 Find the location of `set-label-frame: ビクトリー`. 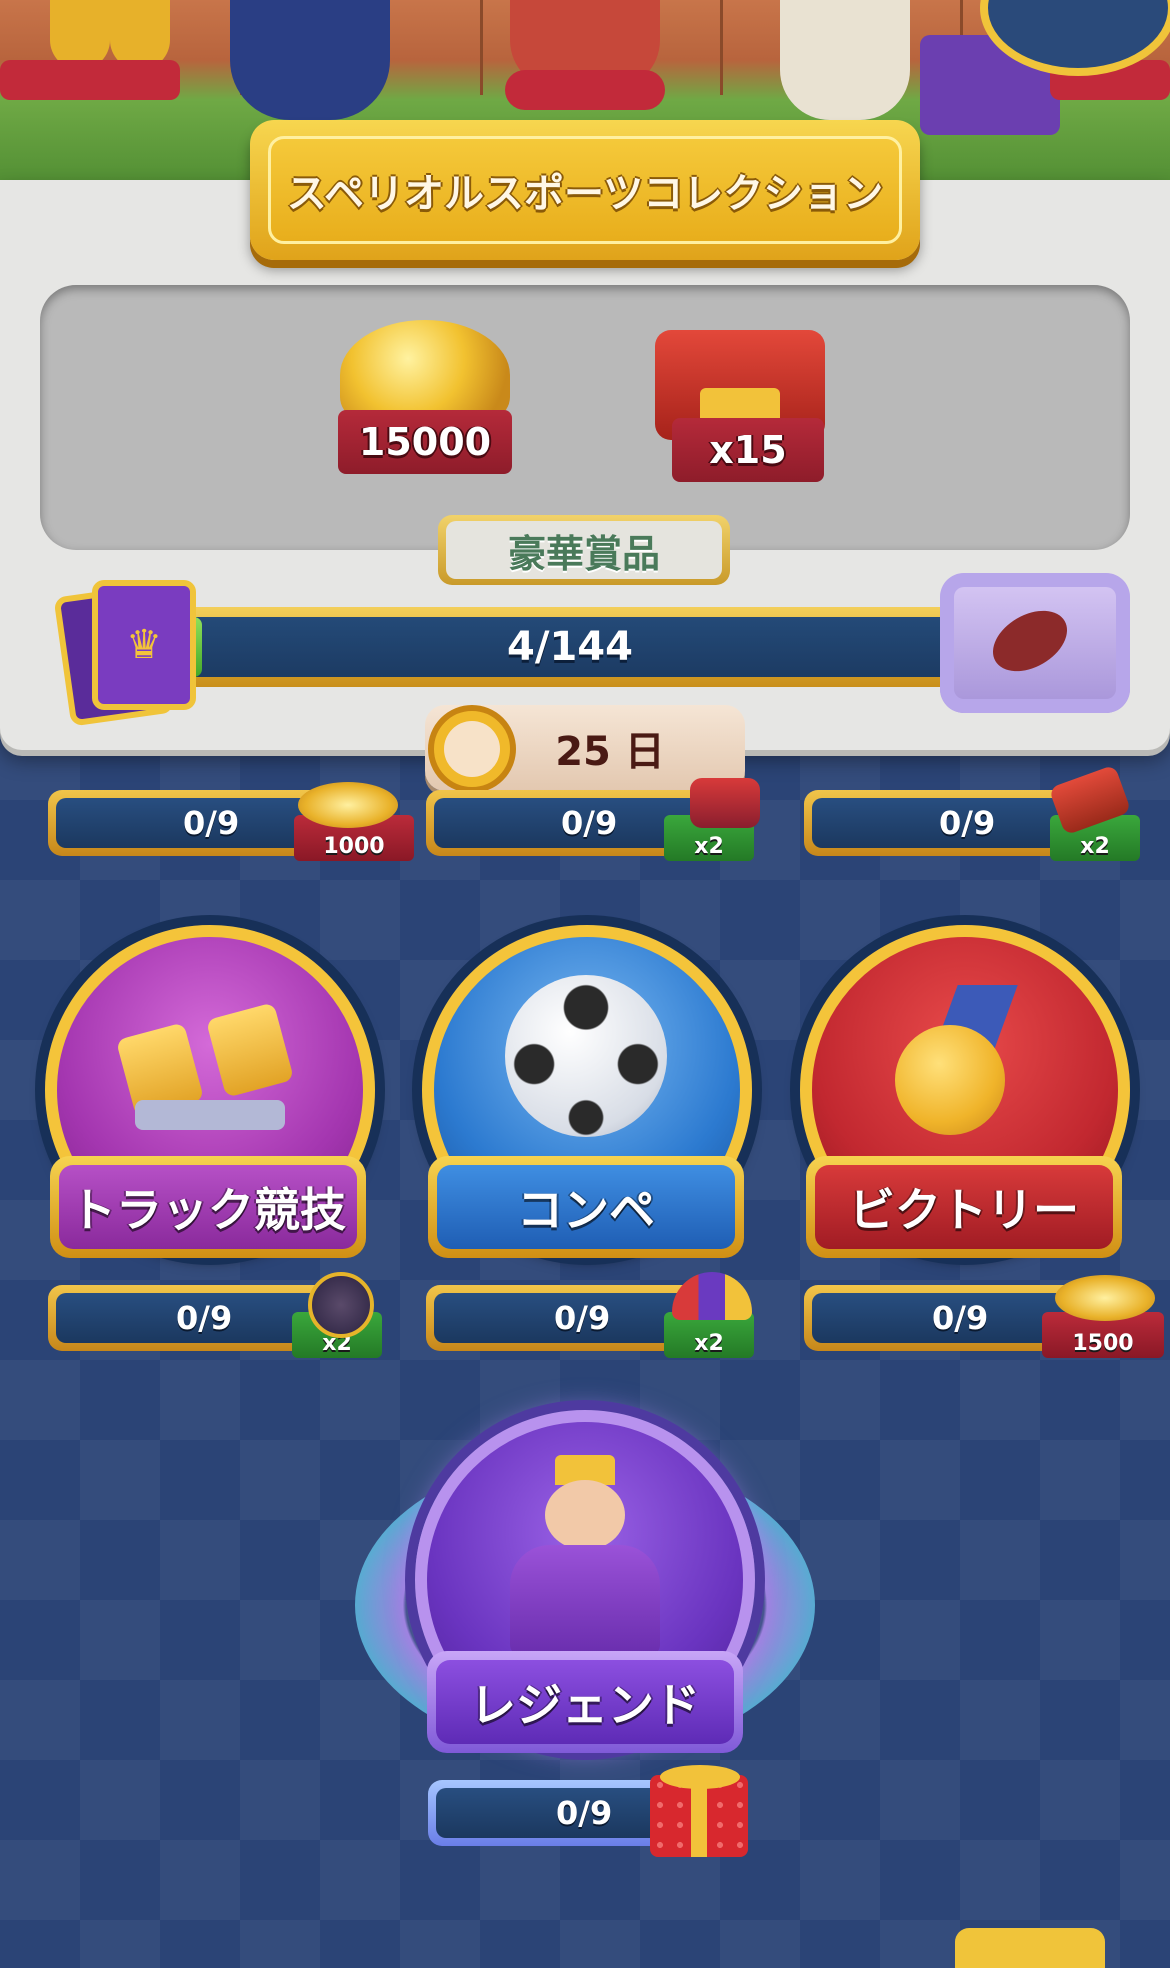

set-label-frame: ビクトリー is located at coordinates (964, 1207).